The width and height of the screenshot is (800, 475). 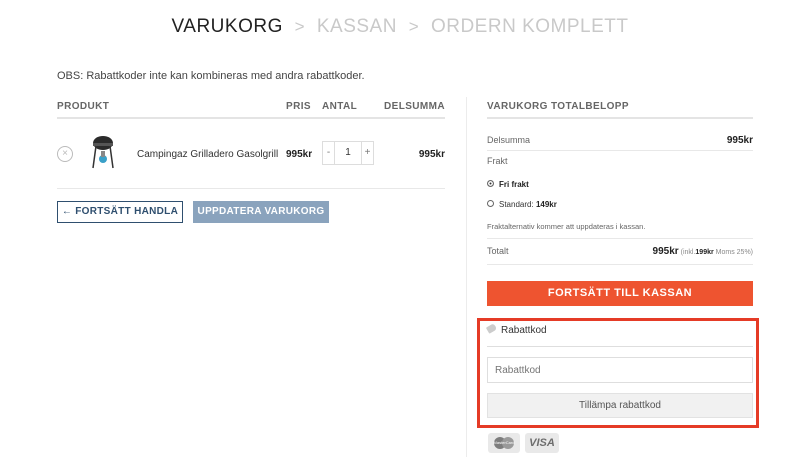 What do you see at coordinates (620, 251) in the screenshot?
I see `total-row: Totalt 995kr (inkl.199kr Moms 25%)` at bounding box center [620, 251].